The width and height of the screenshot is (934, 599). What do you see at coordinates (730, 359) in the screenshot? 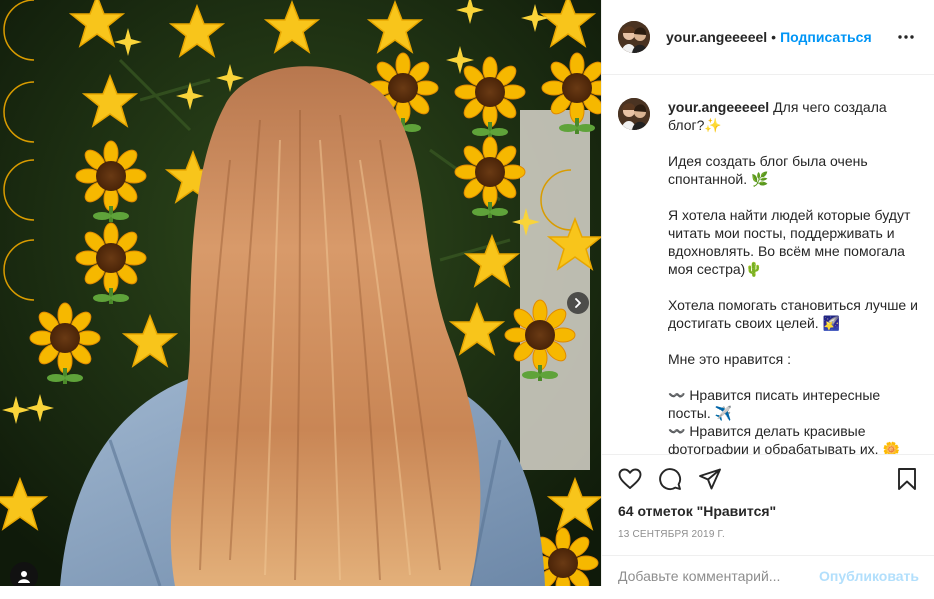
I see `caption-line: Мне это нравится :` at bounding box center [730, 359].